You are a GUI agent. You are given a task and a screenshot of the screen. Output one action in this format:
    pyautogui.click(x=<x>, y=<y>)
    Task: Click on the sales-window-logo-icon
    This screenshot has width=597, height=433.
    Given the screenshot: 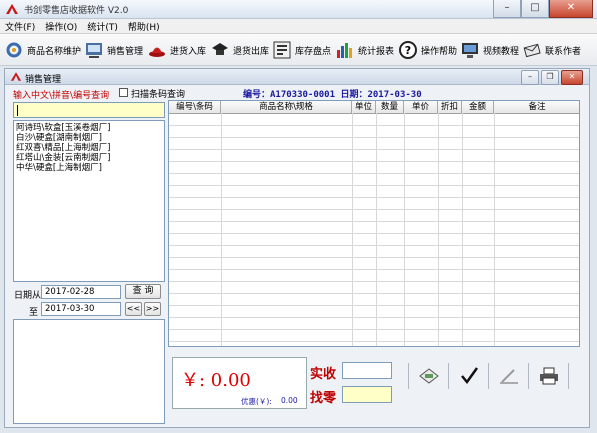 What is the action you would take?
    pyautogui.click(x=16, y=76)
    